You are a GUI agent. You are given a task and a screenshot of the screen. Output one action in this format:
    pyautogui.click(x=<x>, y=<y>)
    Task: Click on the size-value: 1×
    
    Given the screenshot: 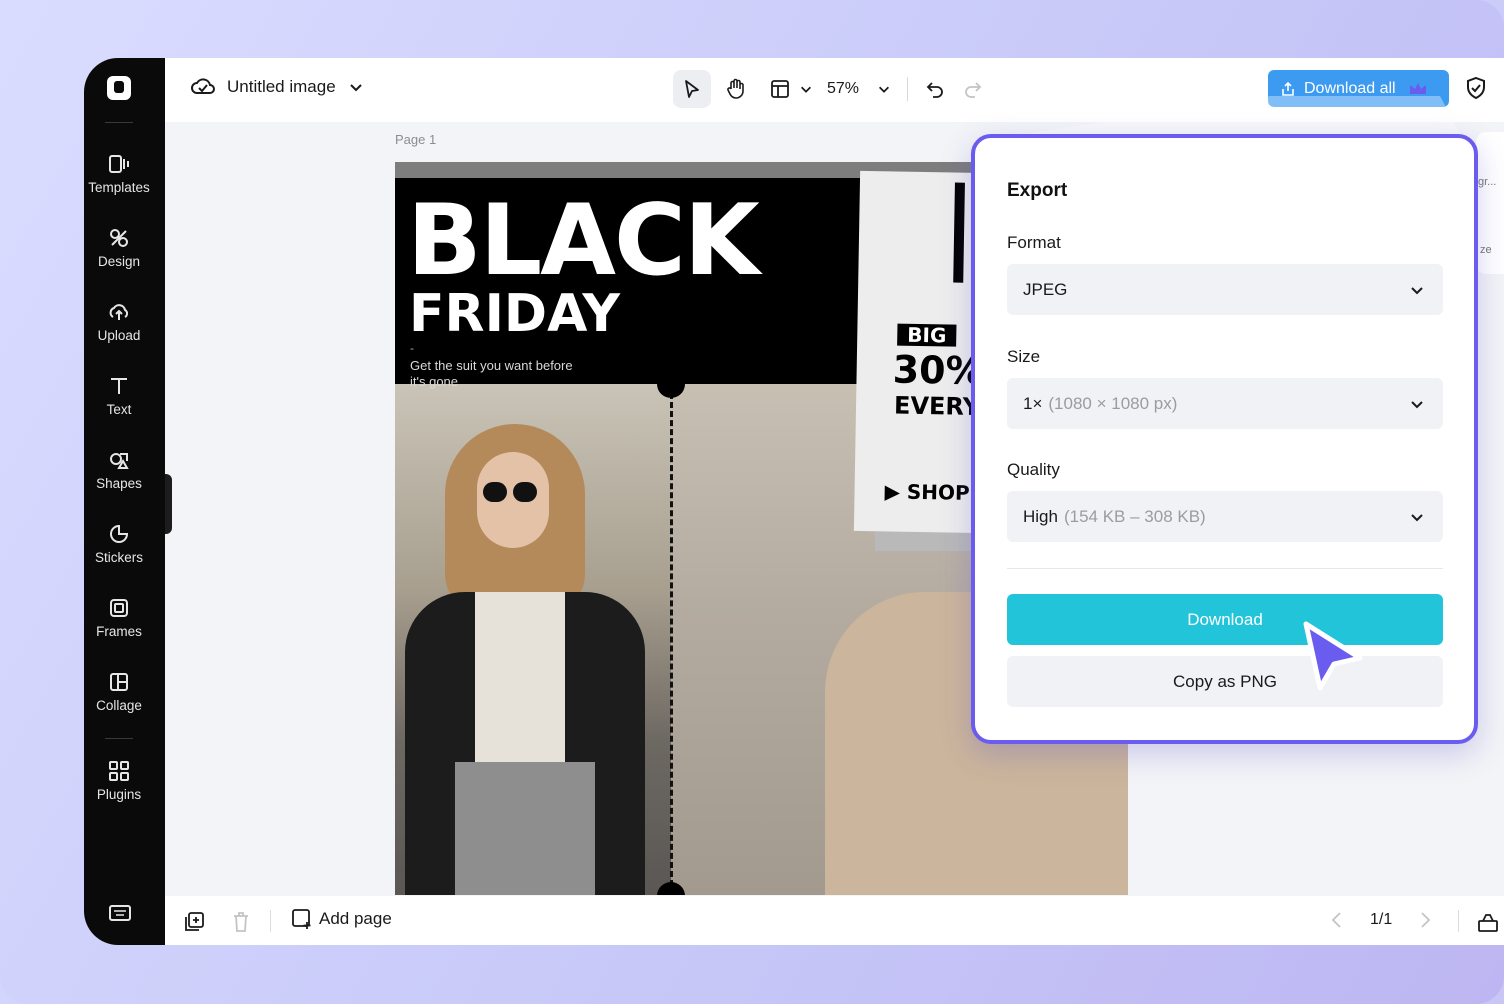 What is the action you would take?
    pyautogui.click(x=1033, y=403)
    